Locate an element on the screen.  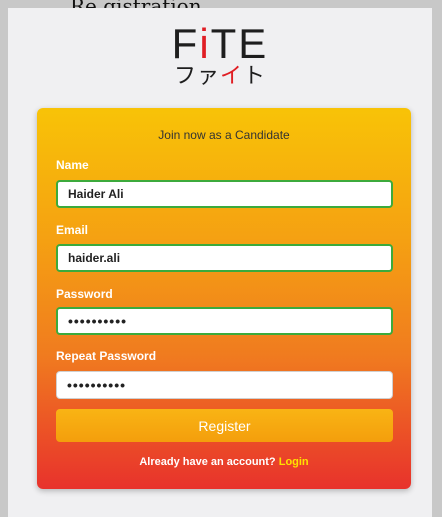
form-title: Join now as a Candidate is located at coordinates (224, 135).